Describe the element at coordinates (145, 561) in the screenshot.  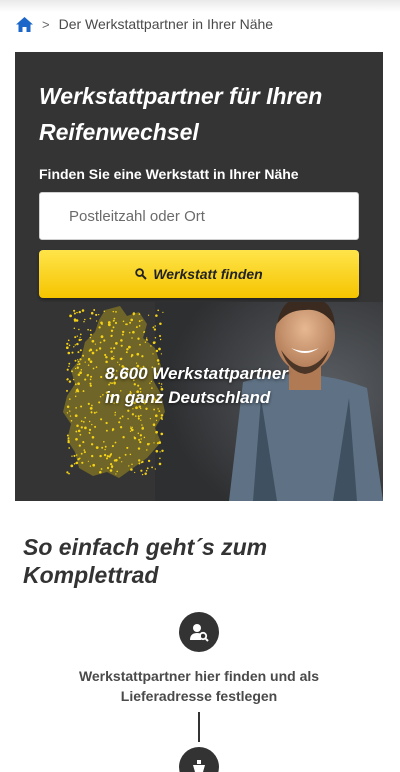
I see `steps-section-title: So einfach geht´s zum Komplettrad` at that location.